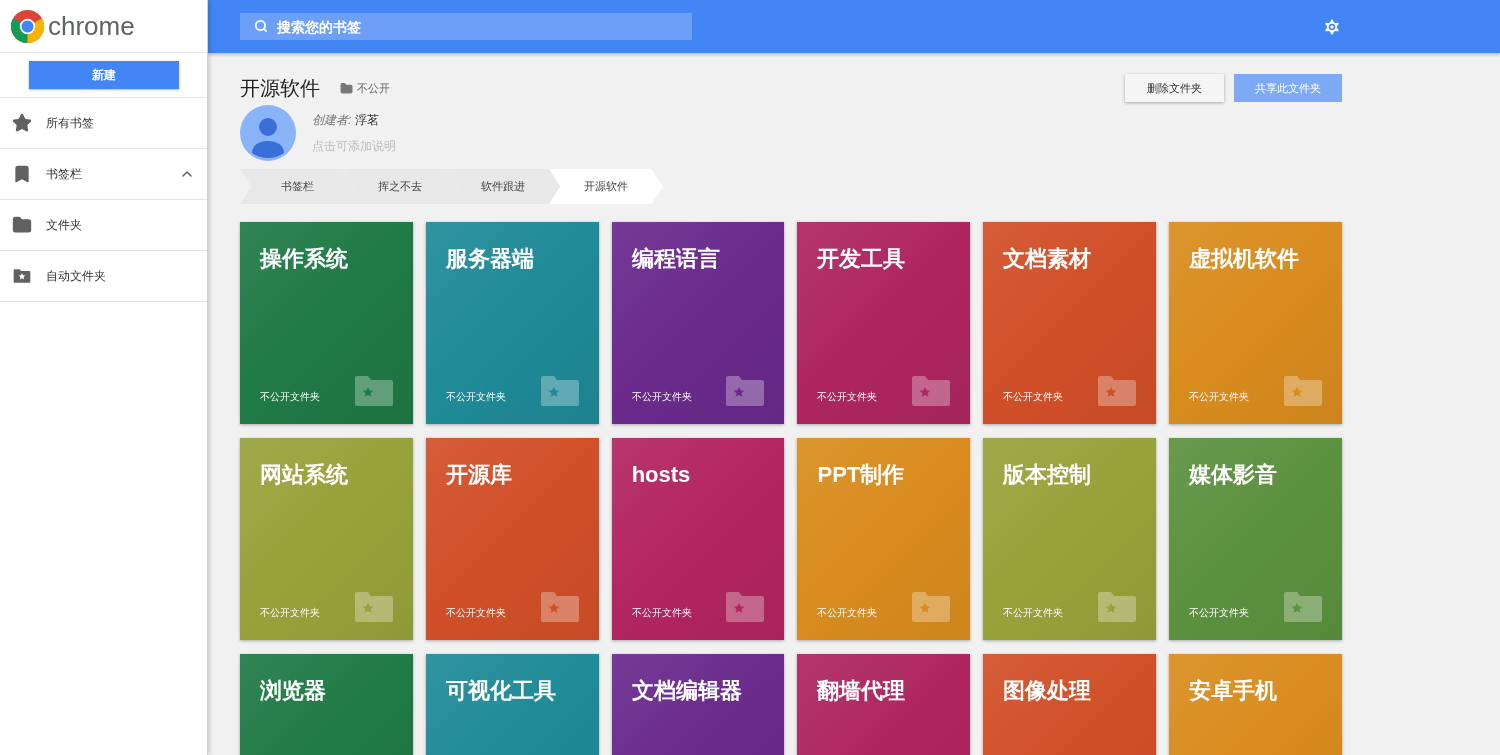 This screenshot has height=755, width=1500. Describe the element at coordinates (1048, 259) in the screenshot. I see `tile-title: 文档素材` at that location.